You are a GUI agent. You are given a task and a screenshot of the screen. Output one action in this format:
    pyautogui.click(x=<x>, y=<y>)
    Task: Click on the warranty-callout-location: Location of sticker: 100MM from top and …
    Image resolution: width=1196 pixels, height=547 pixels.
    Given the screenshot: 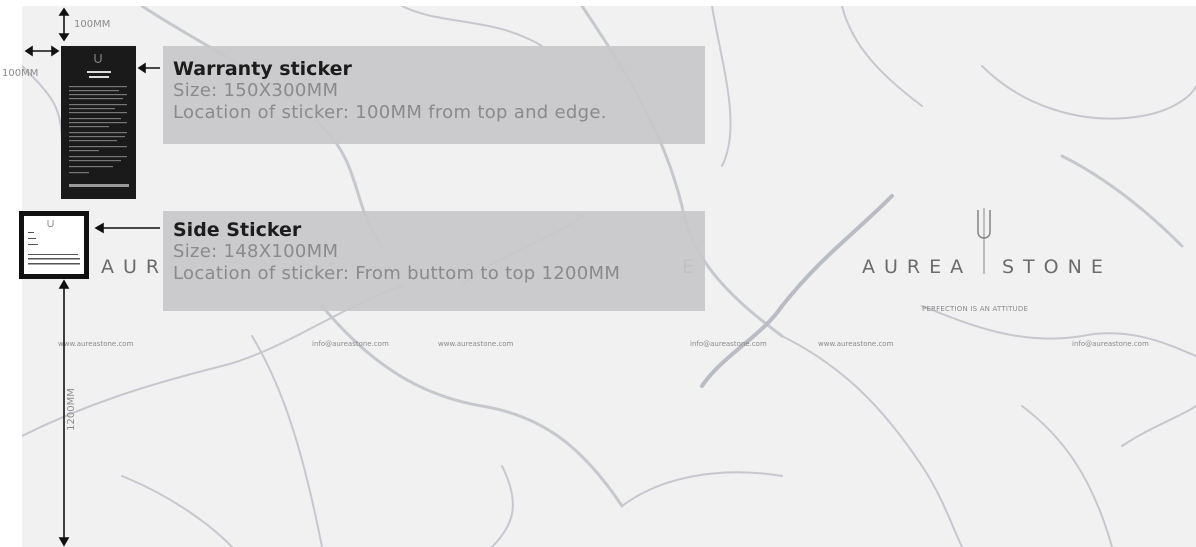 What is the action you would take?
    pyautogui.click(x=390, y=112)
    